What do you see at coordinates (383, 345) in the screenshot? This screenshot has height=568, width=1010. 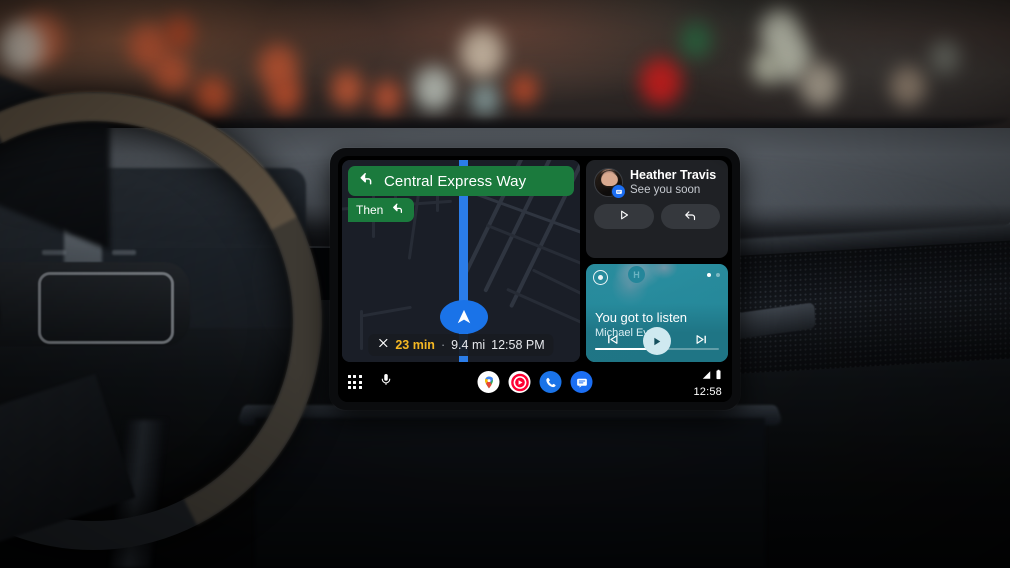 I see `close-x-icon` at bounding box center [383, 345].